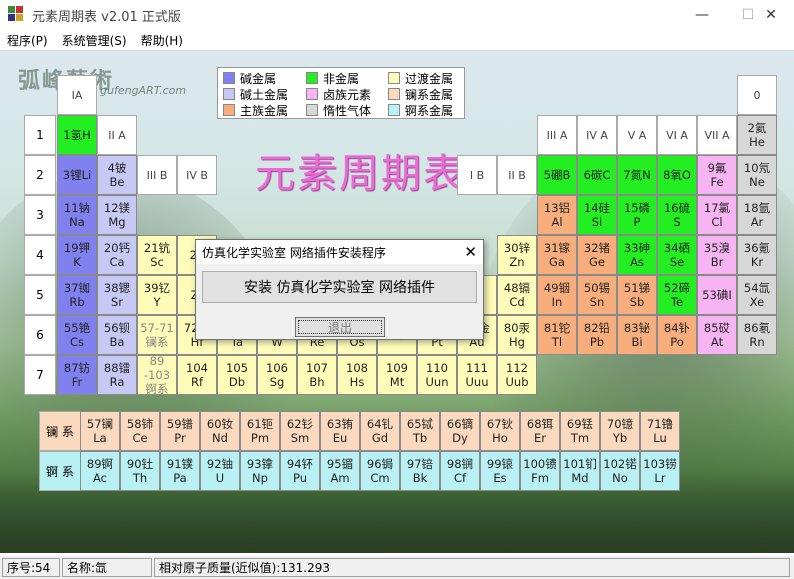  What do you see at coordinates (517, 255) in the screenshot?
I see `element-cell: 30锌 Zn` at bounding box center [517, 255].